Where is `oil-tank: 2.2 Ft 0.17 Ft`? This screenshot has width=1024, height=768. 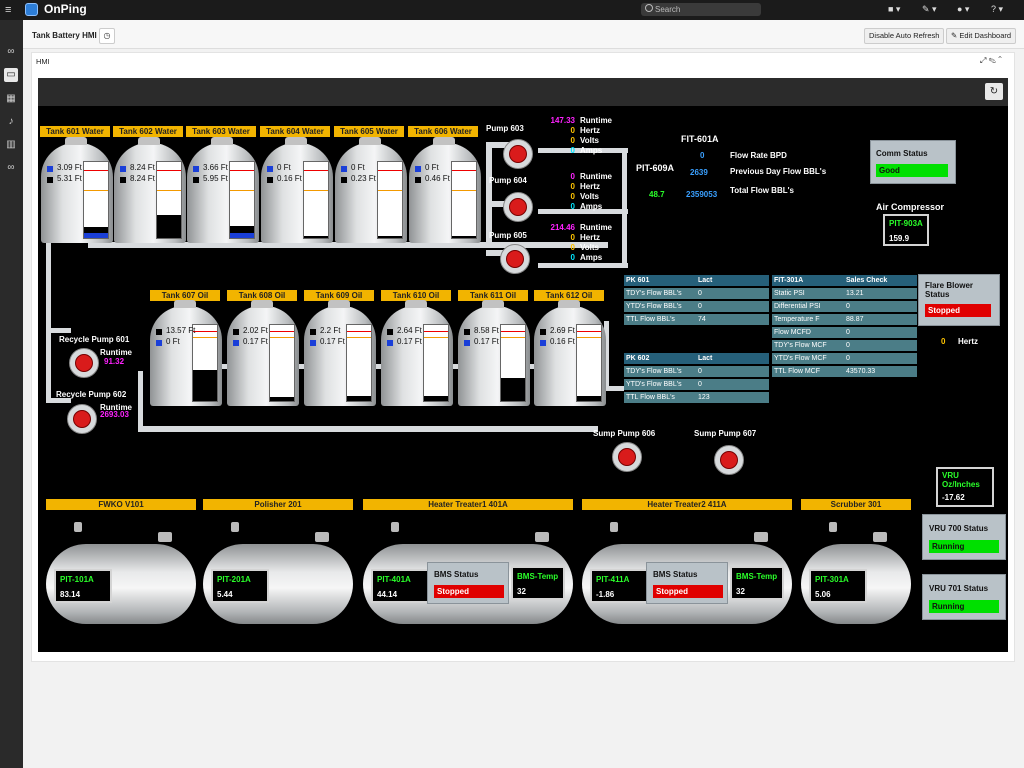
oil-tank: 2.2 Ft 0.17 Ft is located at coordinates (340, 353).